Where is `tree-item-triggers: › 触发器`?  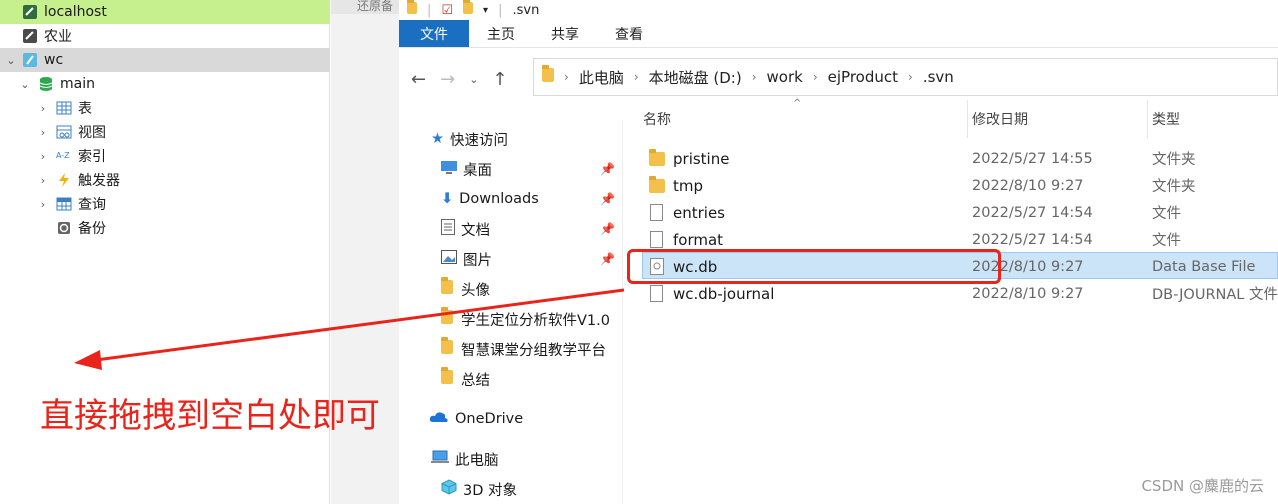
tree-item-triggers: › 触发器 is located at coordinates (165, 180).